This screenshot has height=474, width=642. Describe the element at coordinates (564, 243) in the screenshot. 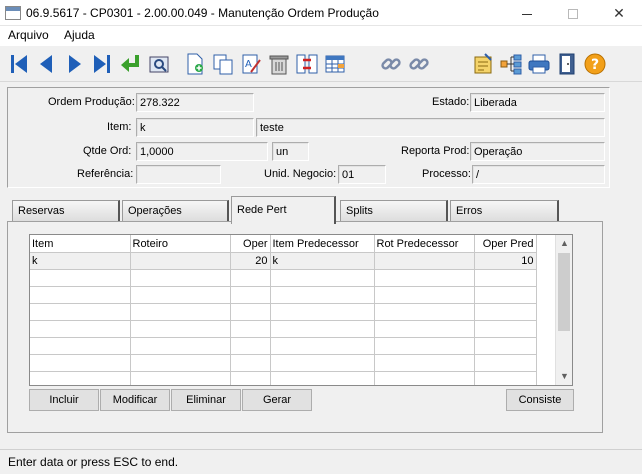

I see `scroll-up-icon: ▲` at that location.